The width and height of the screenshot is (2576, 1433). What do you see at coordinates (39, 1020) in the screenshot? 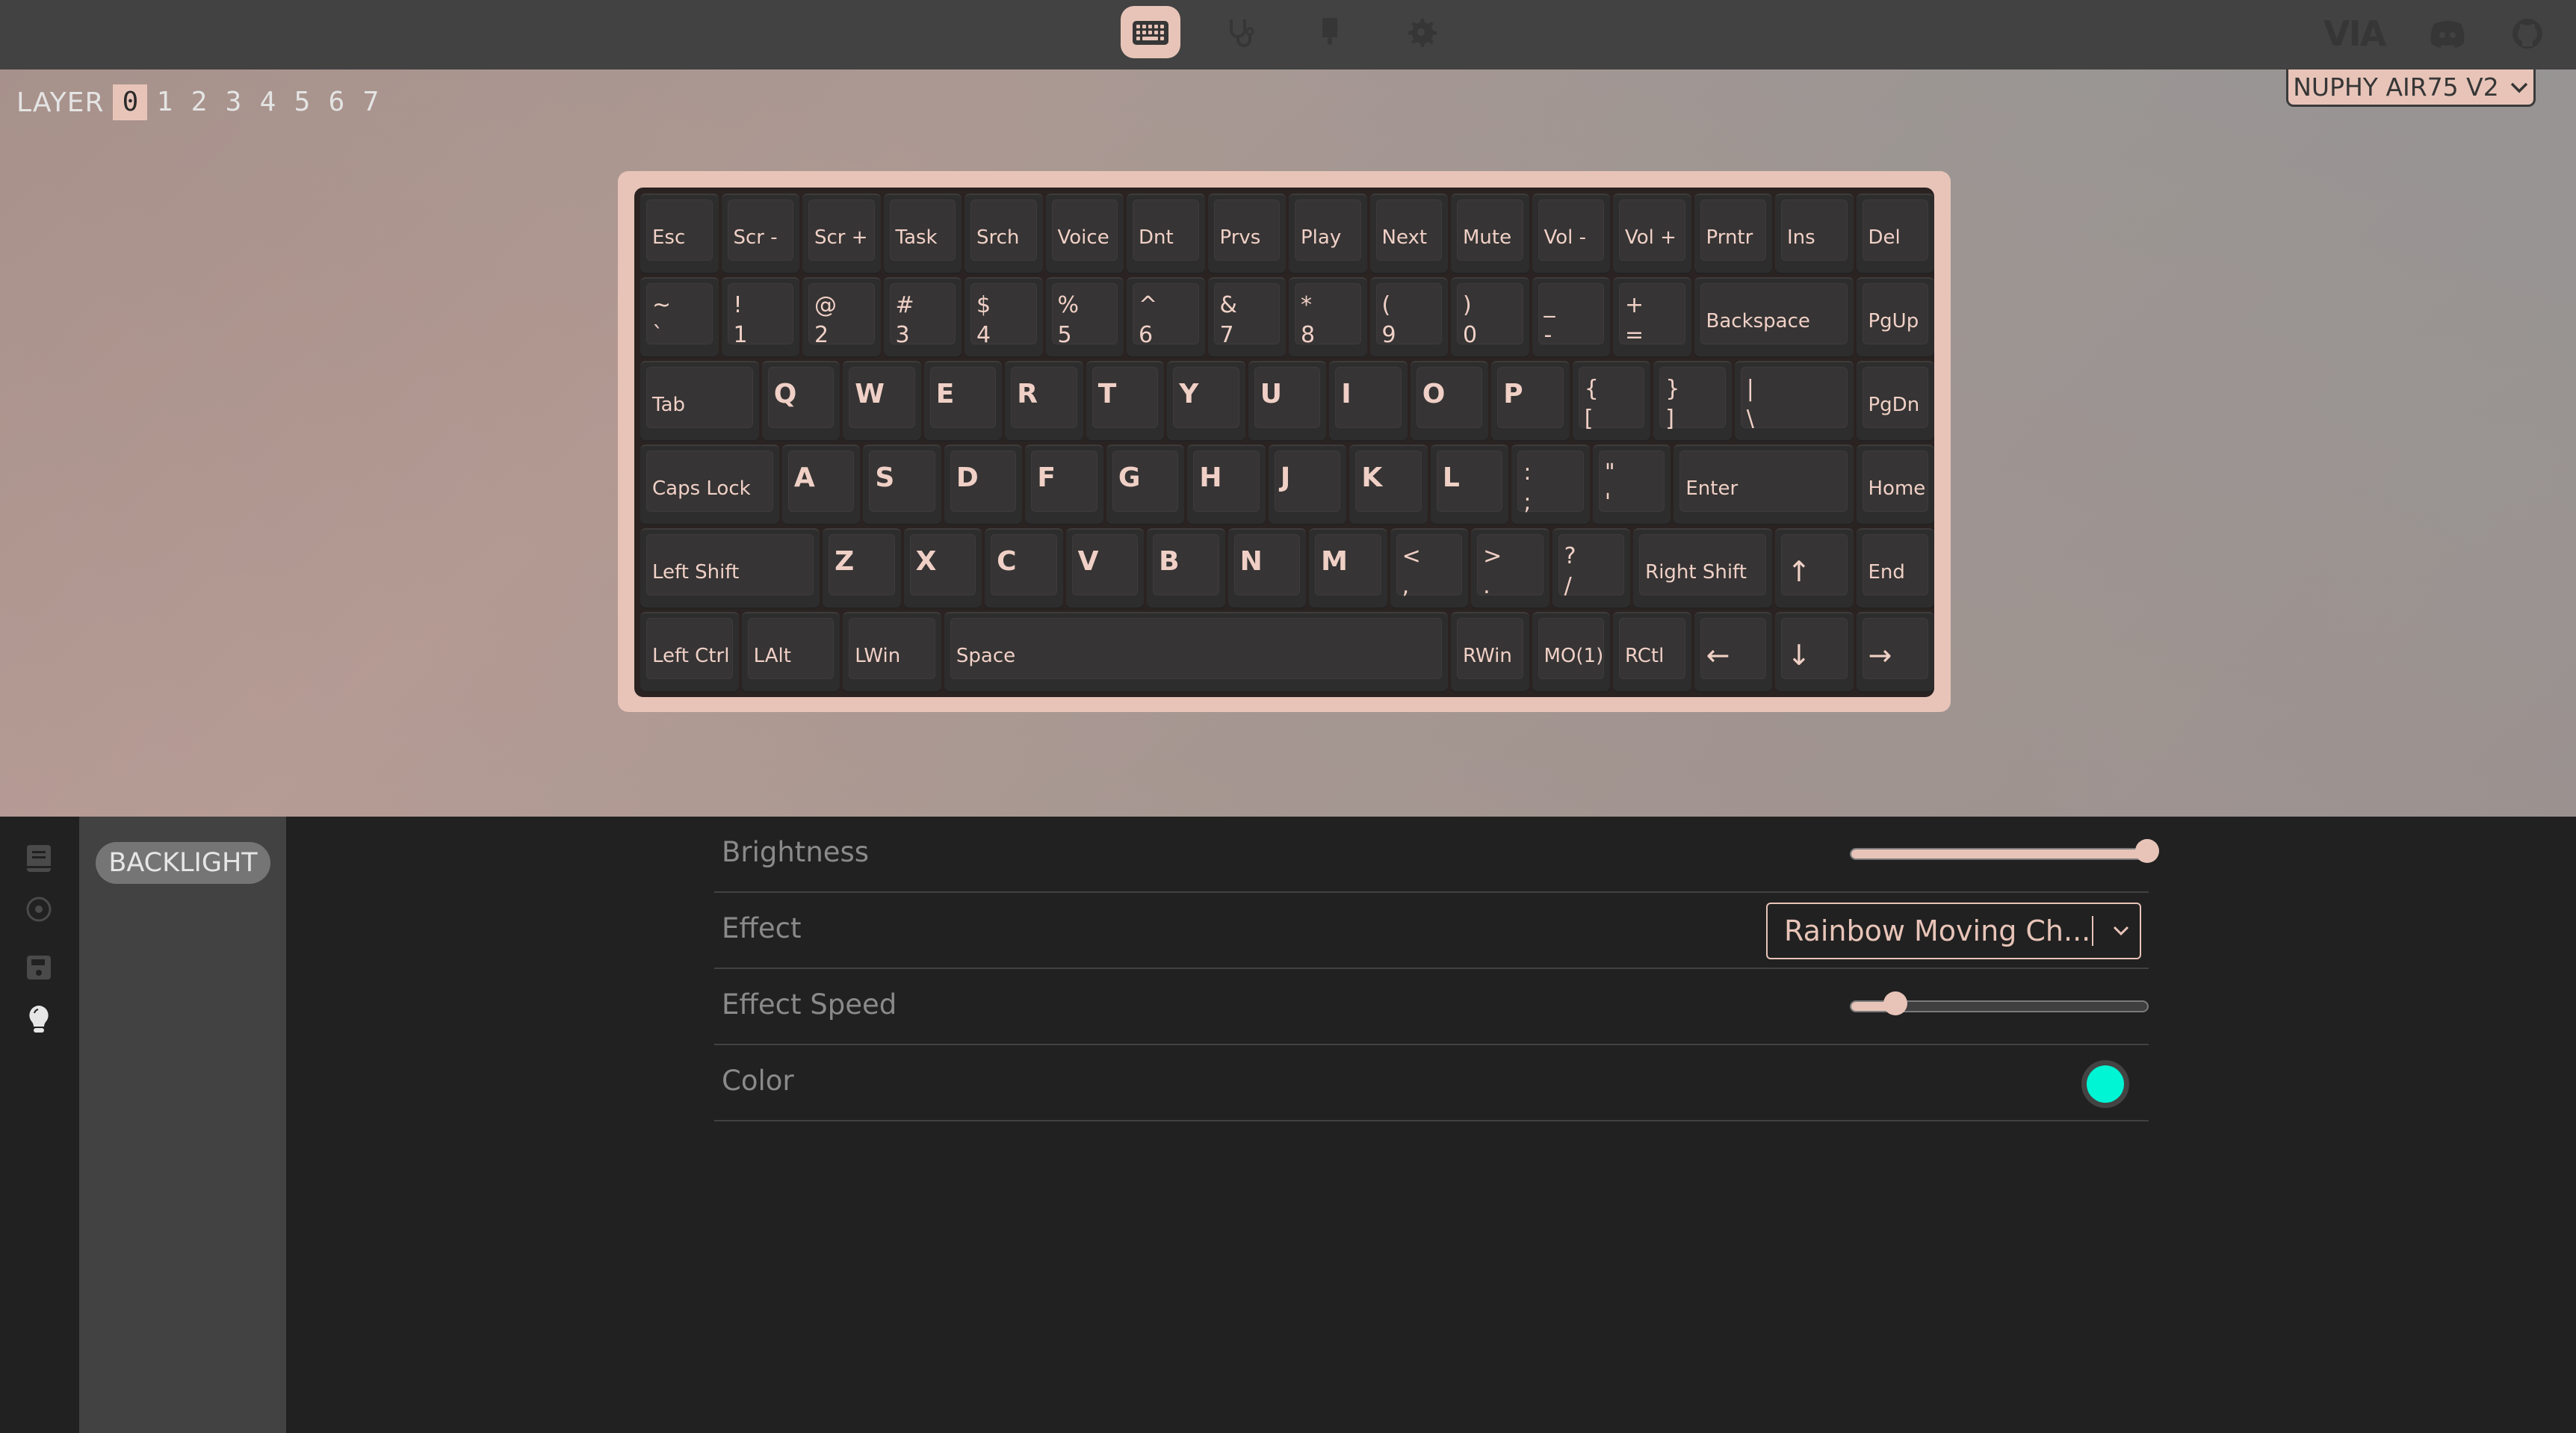
I see `lightbulb-icon` at bounding box center [39, 1020].